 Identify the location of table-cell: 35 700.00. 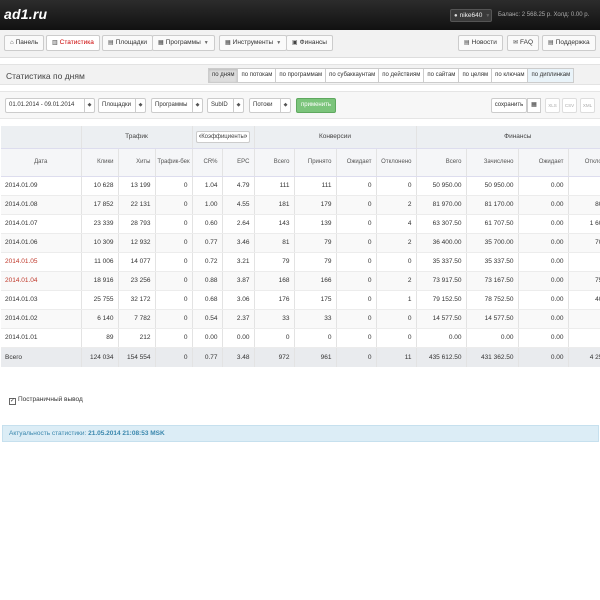
(492, 243).